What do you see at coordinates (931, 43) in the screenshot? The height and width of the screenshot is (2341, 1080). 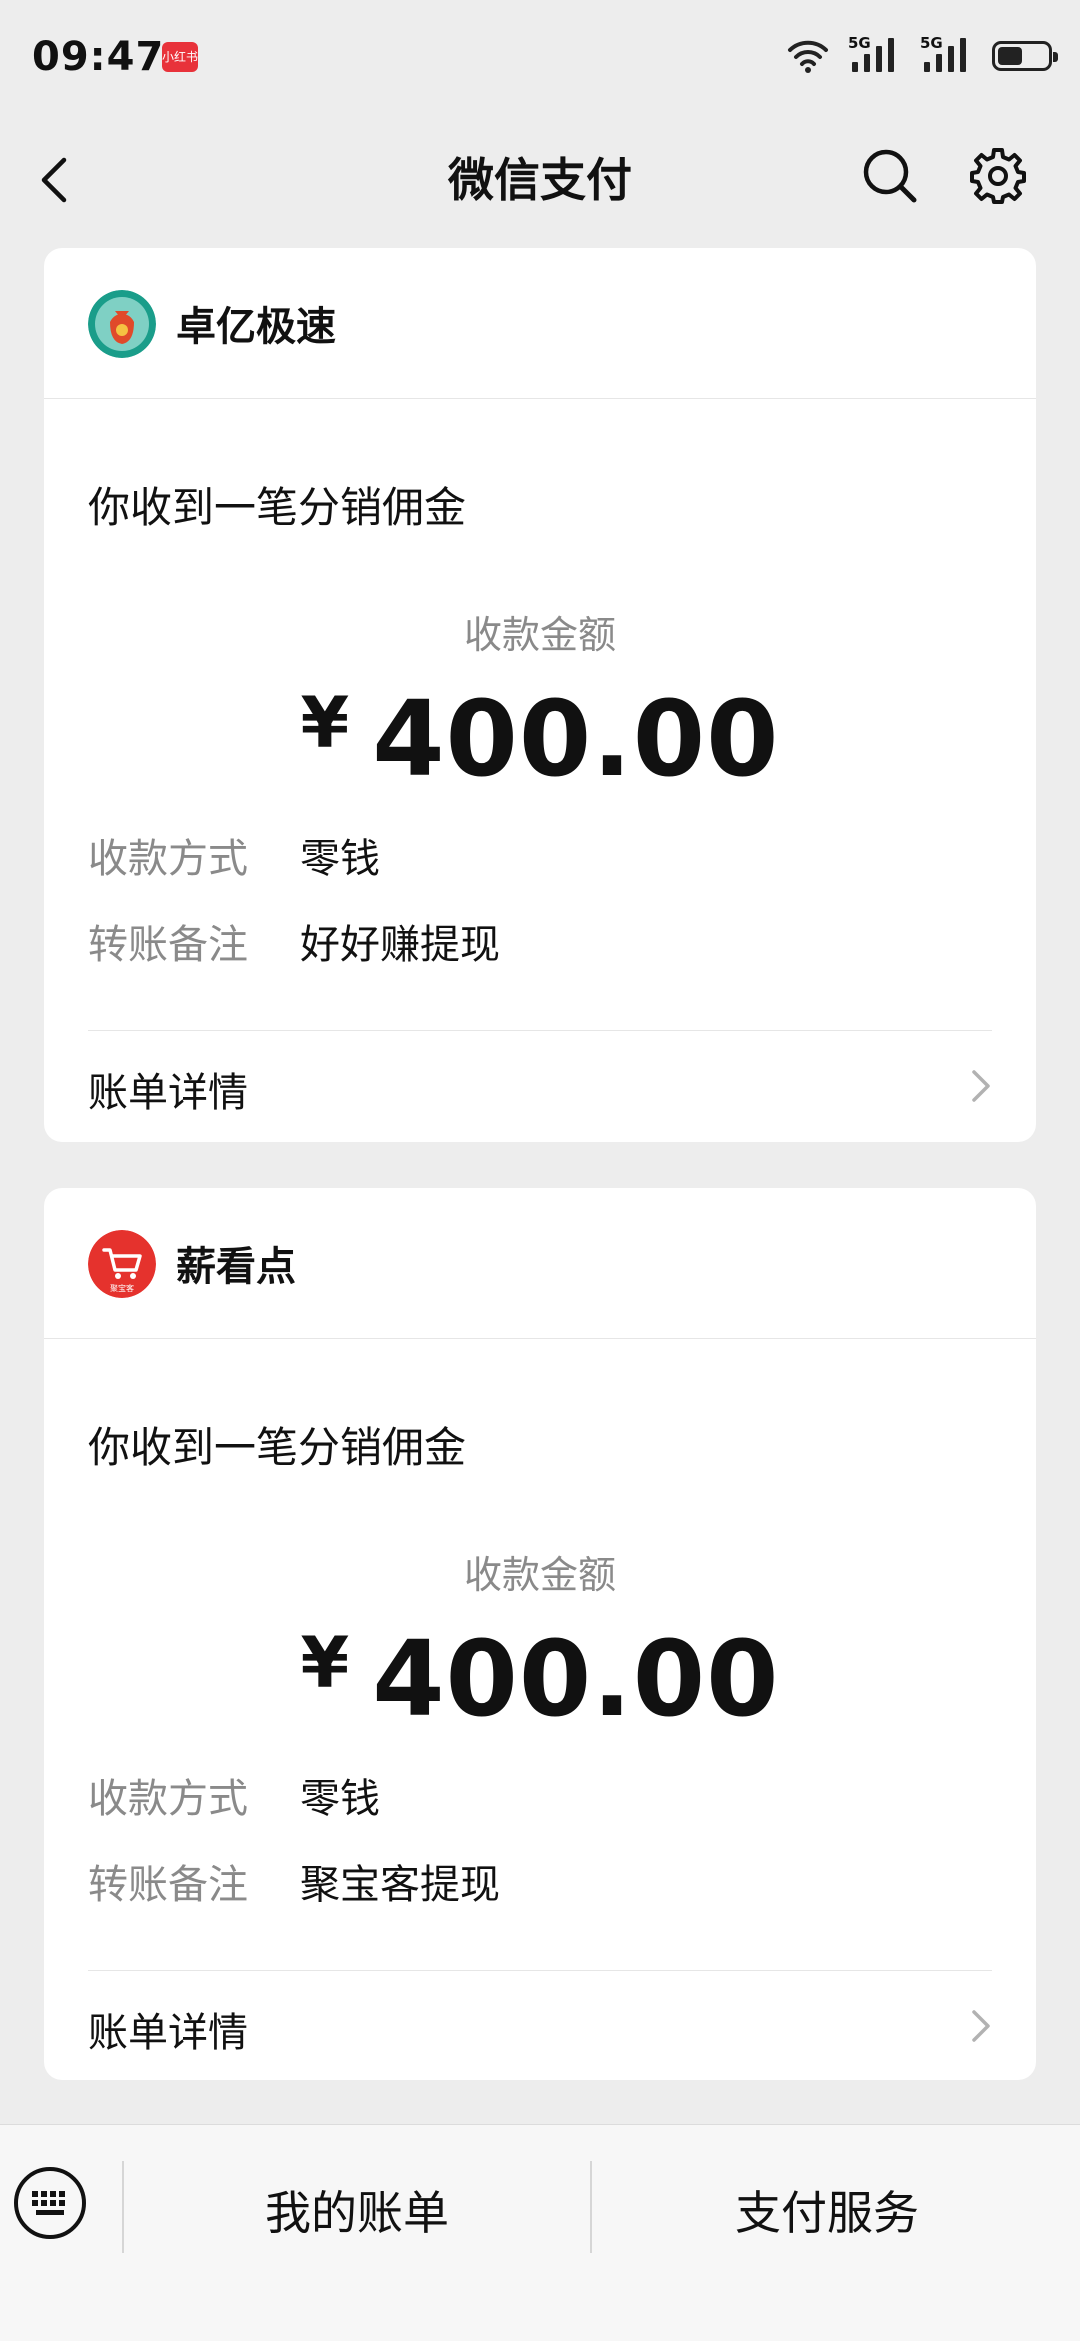 I see `signal-2-label: 5G` at bounding box center [931, 43].